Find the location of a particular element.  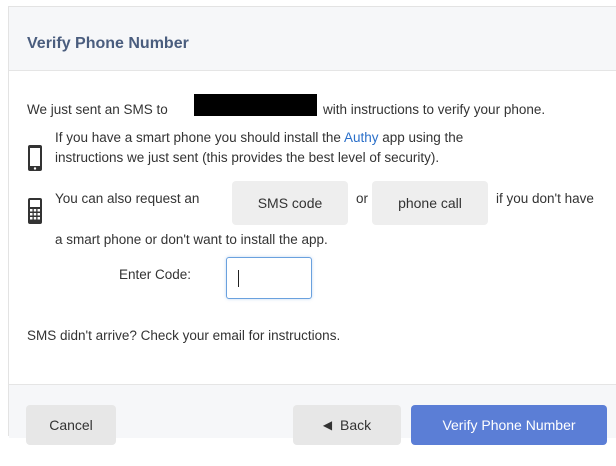

keypad-phone-icon is located at coordinates (35, 211).